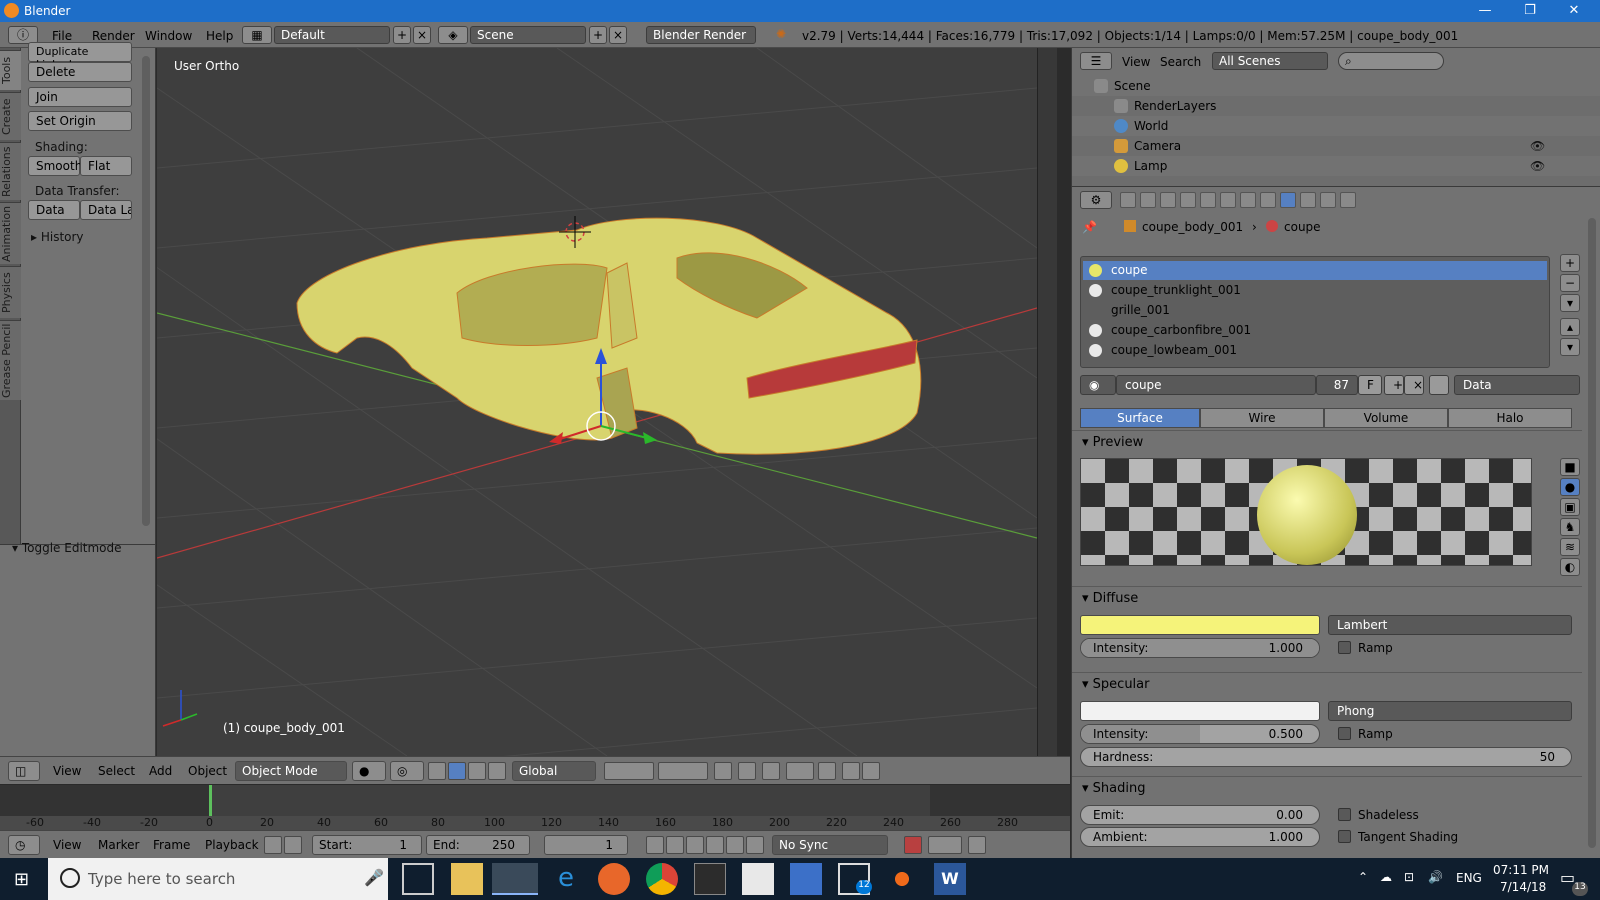 This screenshot has height=900, width=1600. What do you see at coordinates (10, 360) in the screenshot?
I see `tab-grease-pencil: Grease Pencil` at bounding box center [10, 360].